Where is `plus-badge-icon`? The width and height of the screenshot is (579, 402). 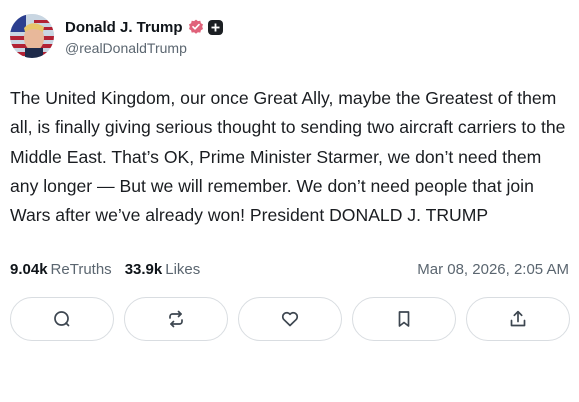
plus-badge-icon is located at coordinates (215, 27).